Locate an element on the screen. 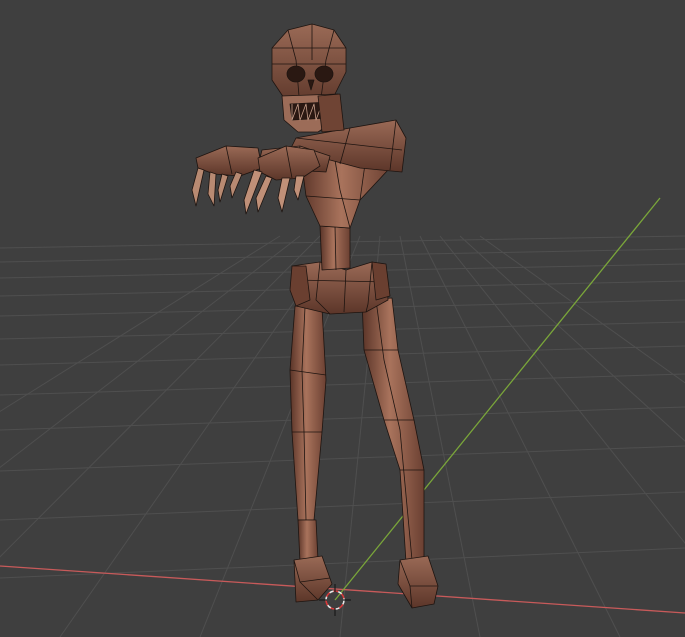  eye-socket-right is located at coordinates (324, 74).